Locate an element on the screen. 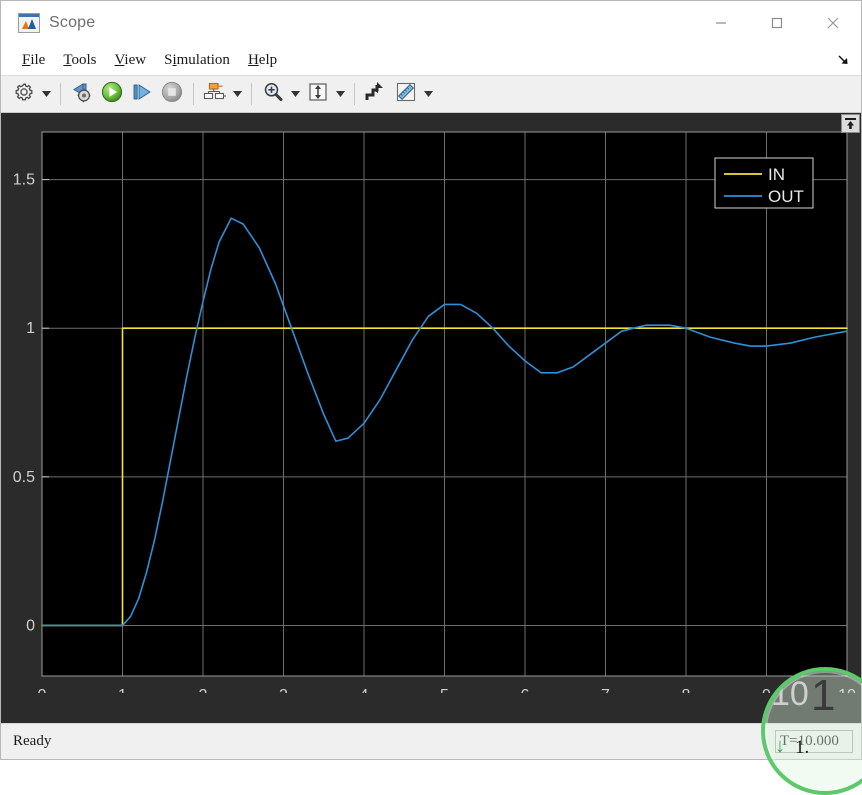 The image size is (862, 795). svg-text: 5 is located at coordinates (444, 690).